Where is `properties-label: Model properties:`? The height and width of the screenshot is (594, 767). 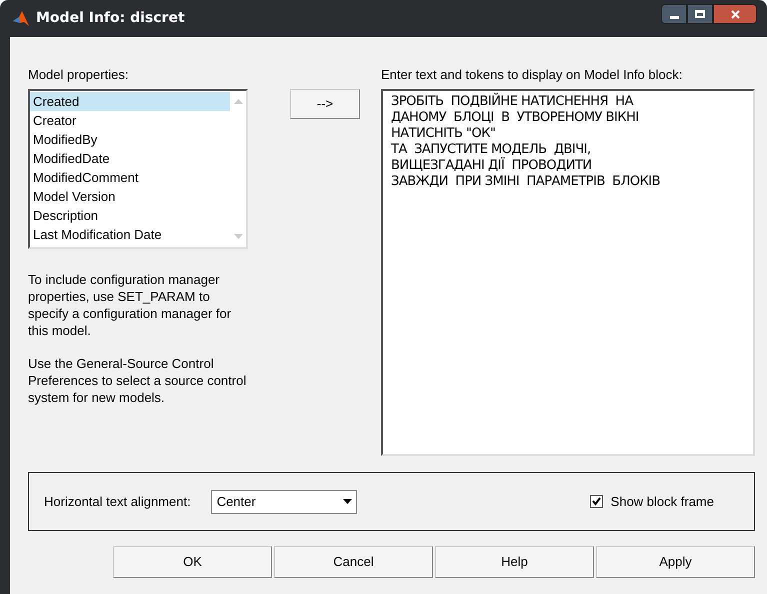 properties-label: Model properties: is located at coordinates (79, 73).